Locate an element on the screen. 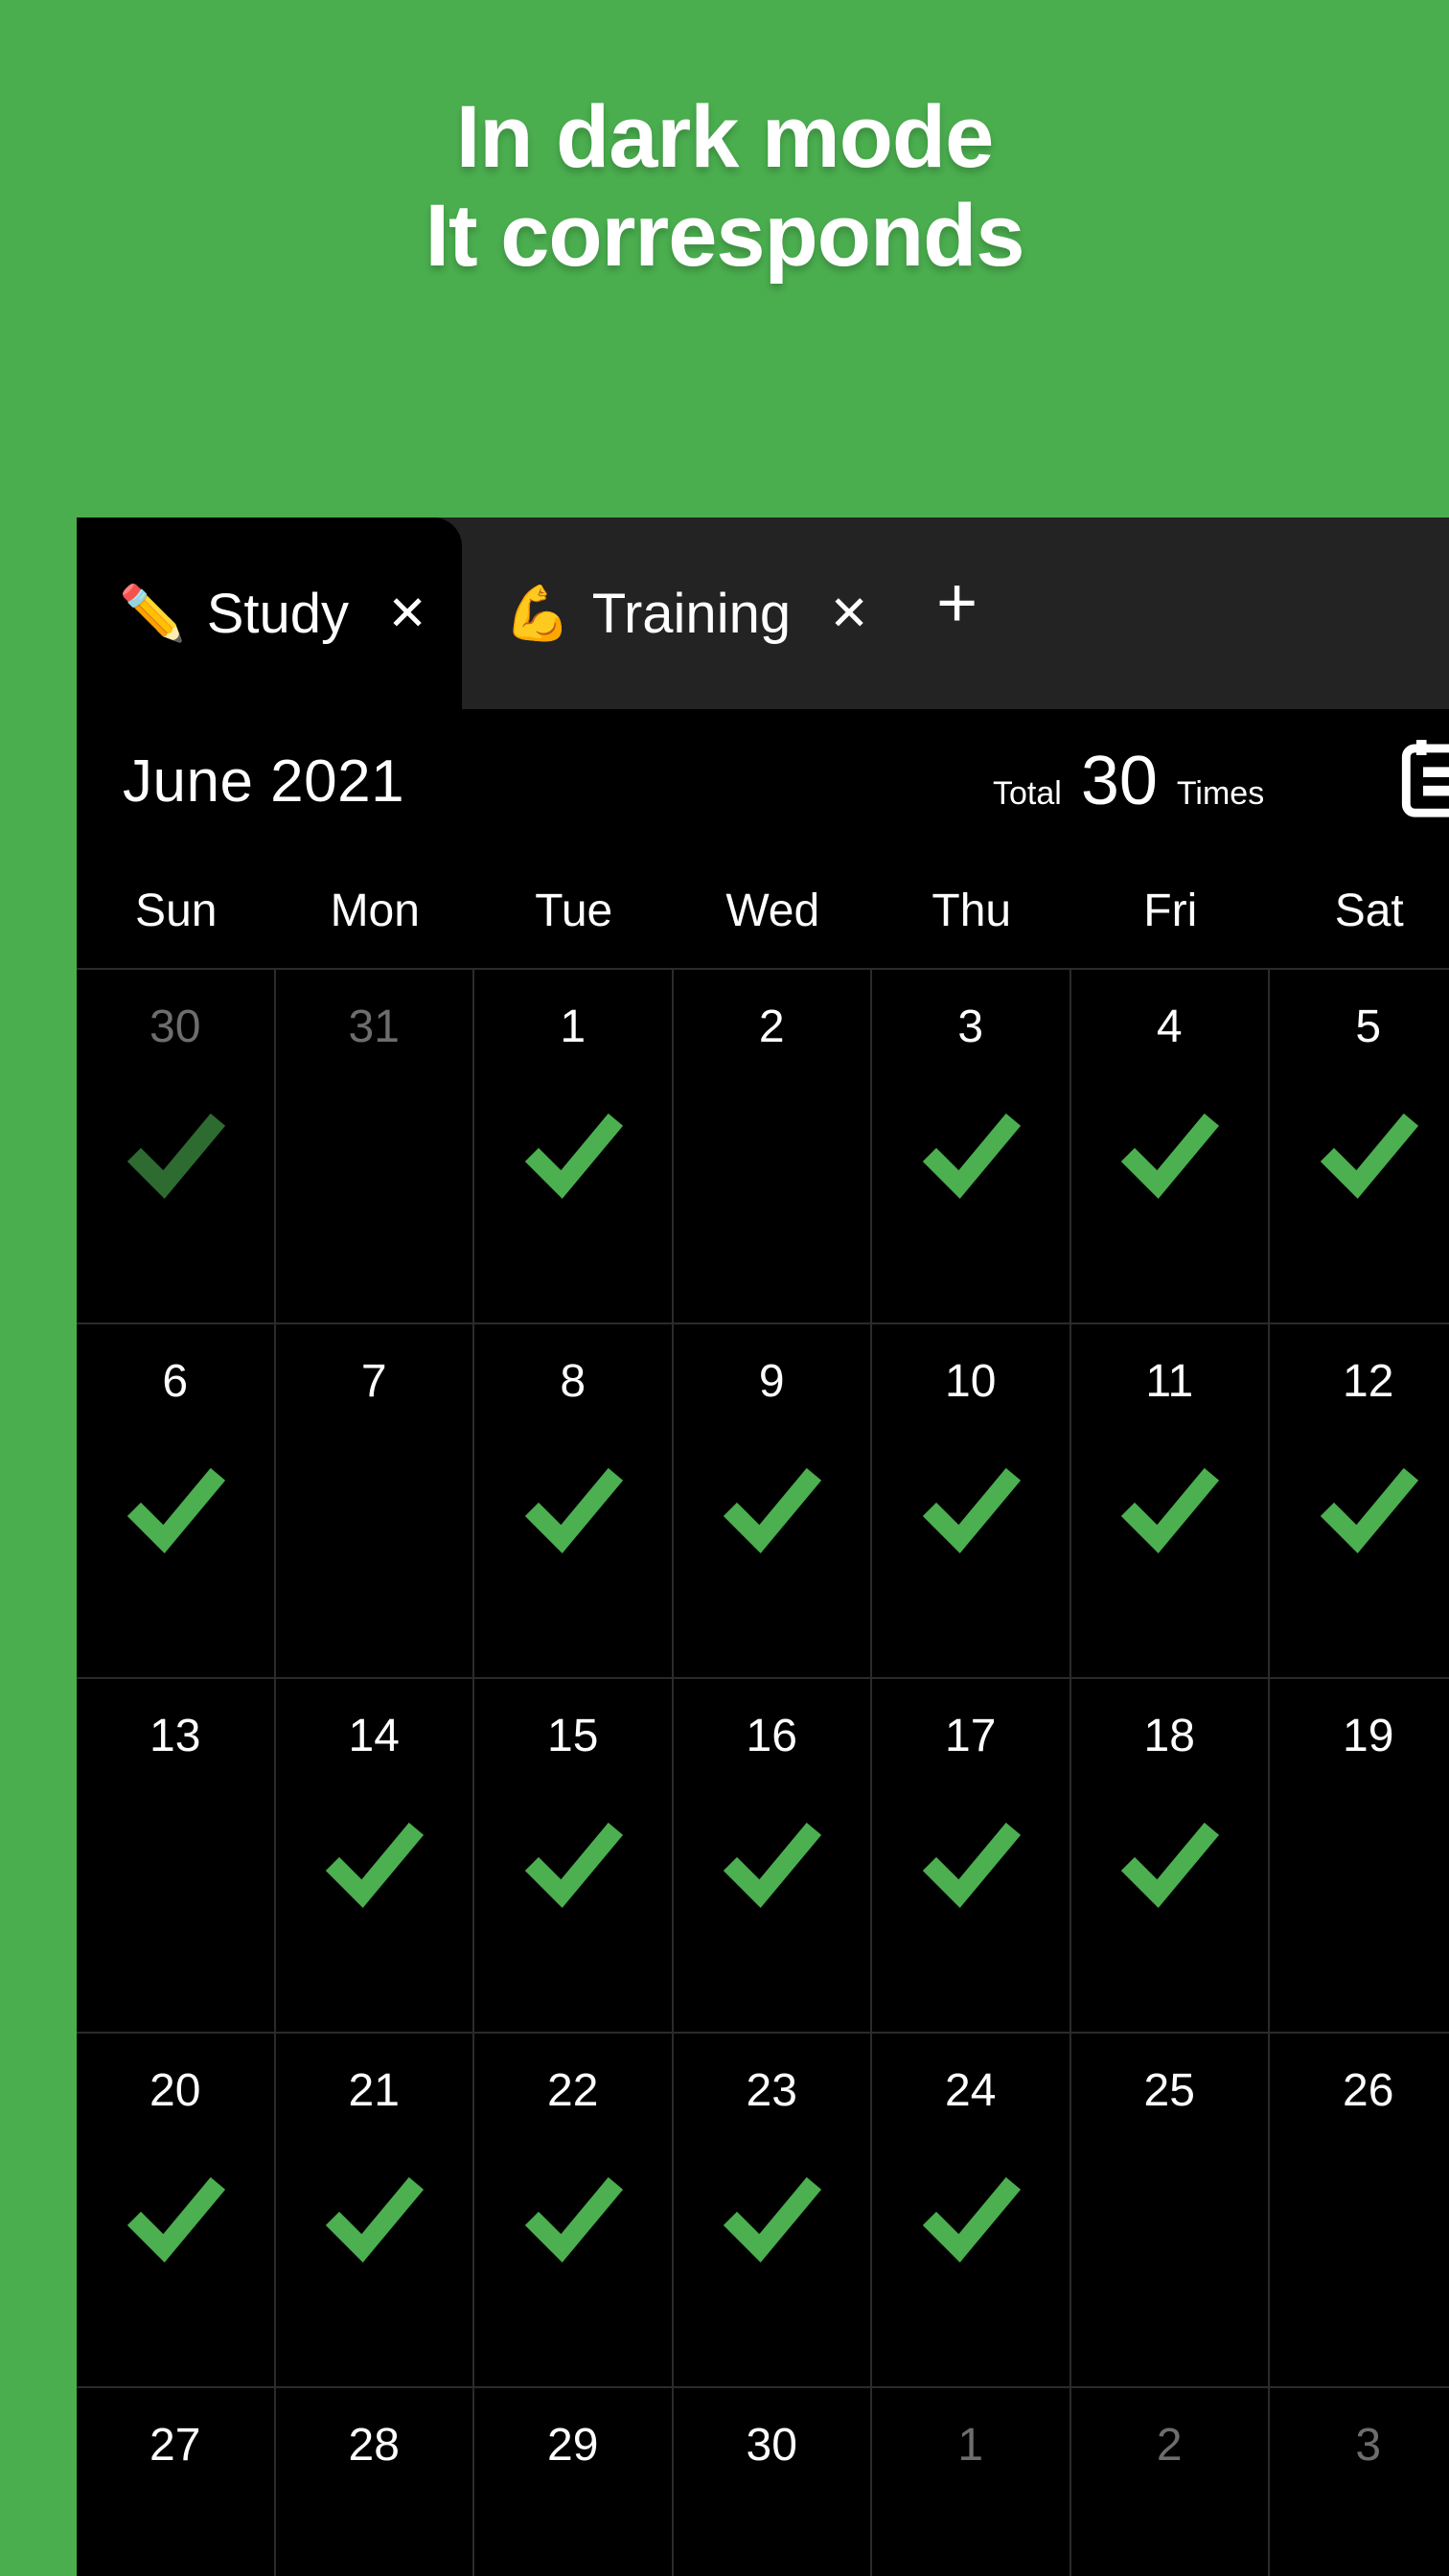  calendar-week-row: 6 7 8 9 10 11 12 is located at coordinates (763, 1502).